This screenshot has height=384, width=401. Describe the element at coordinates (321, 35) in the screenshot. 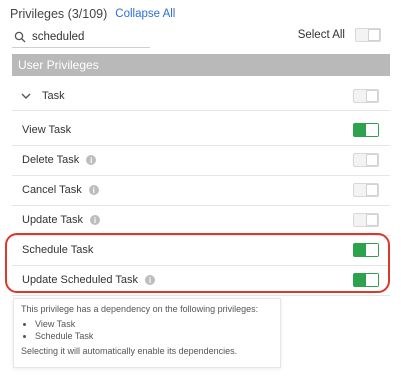

I see `select-all-label: Select All` at that location.